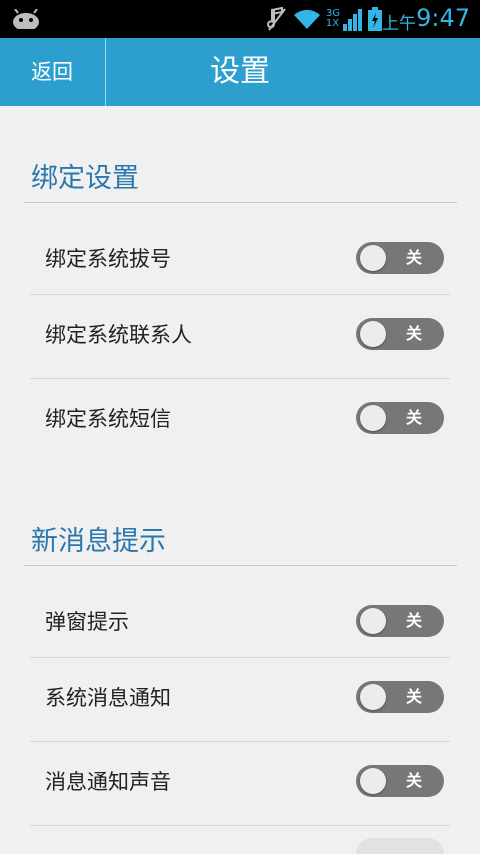 The image size is (480, 854). I want to click on bind-dialer-toggle: 关, so click(400, 258).